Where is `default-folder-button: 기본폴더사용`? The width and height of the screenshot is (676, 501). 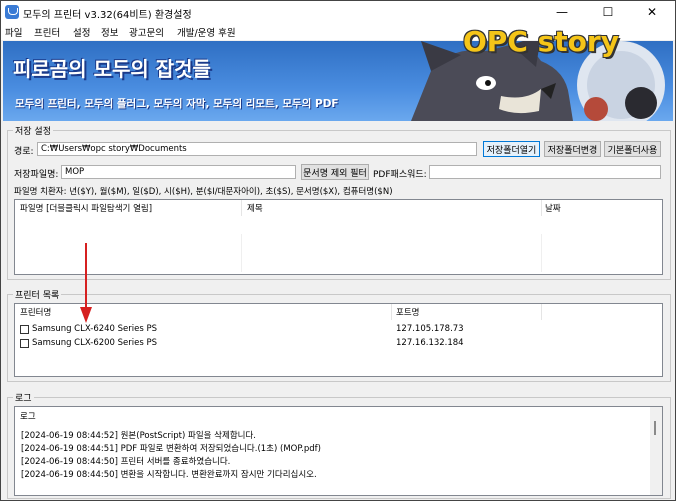 default-folder-button: 기본폴더사용 is located at coordinates (632, 149).